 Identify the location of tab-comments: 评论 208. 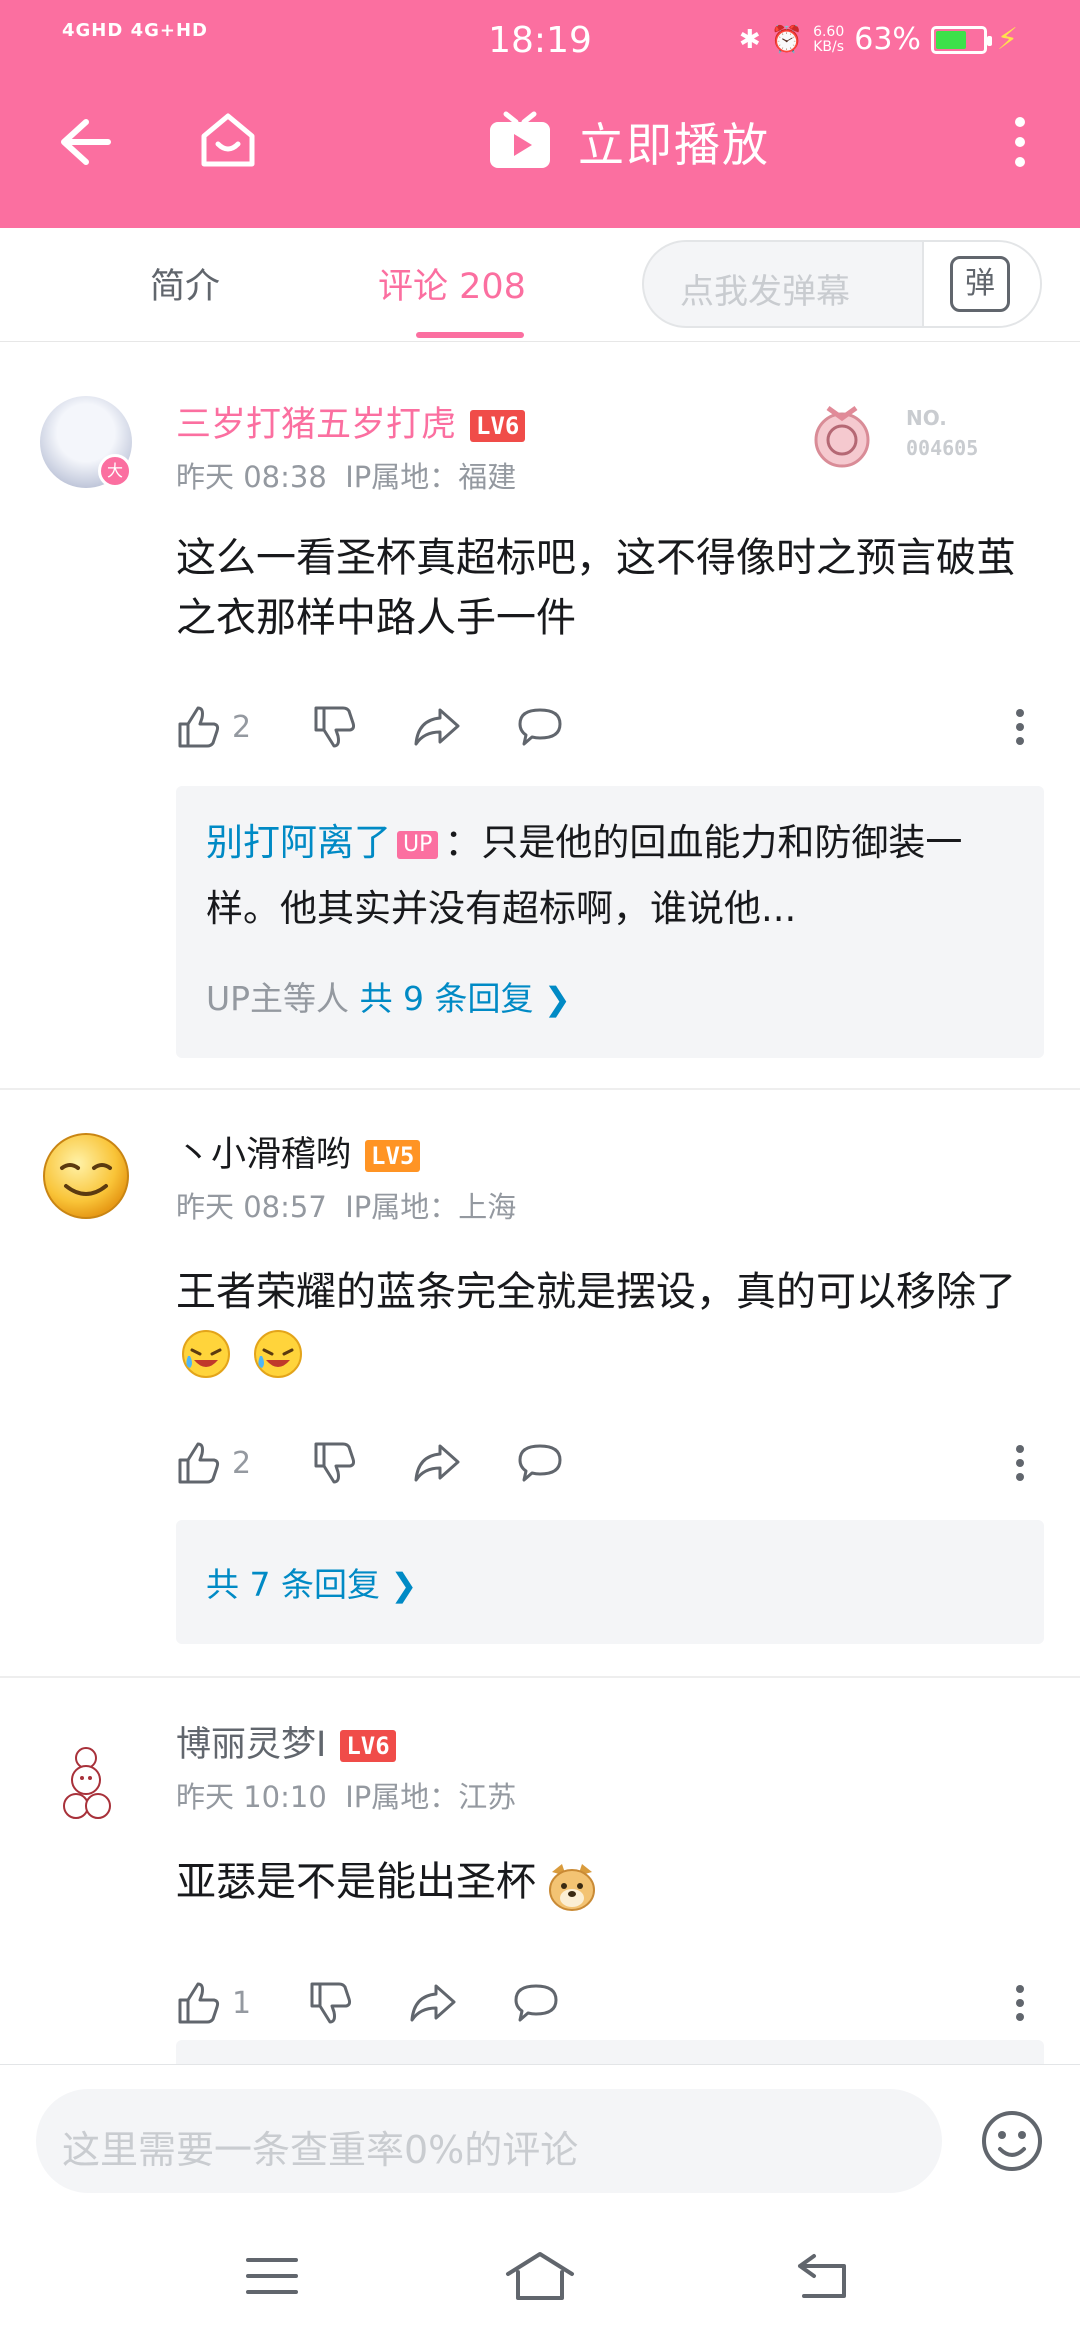
(452, 283).